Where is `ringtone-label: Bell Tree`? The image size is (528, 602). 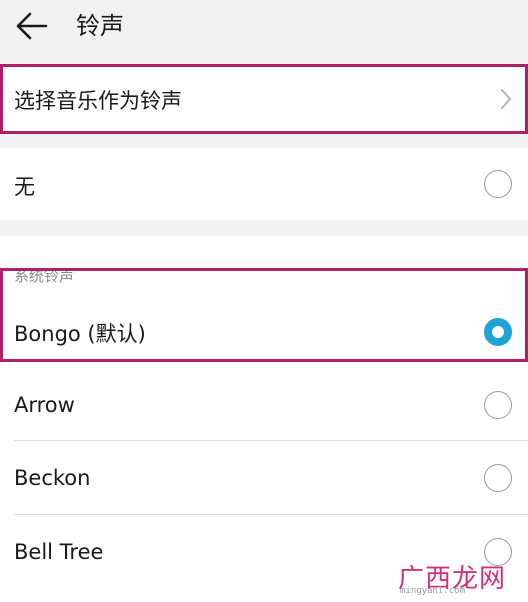
ringtone-label: Bell Tree is located at coordinates (59, 552).